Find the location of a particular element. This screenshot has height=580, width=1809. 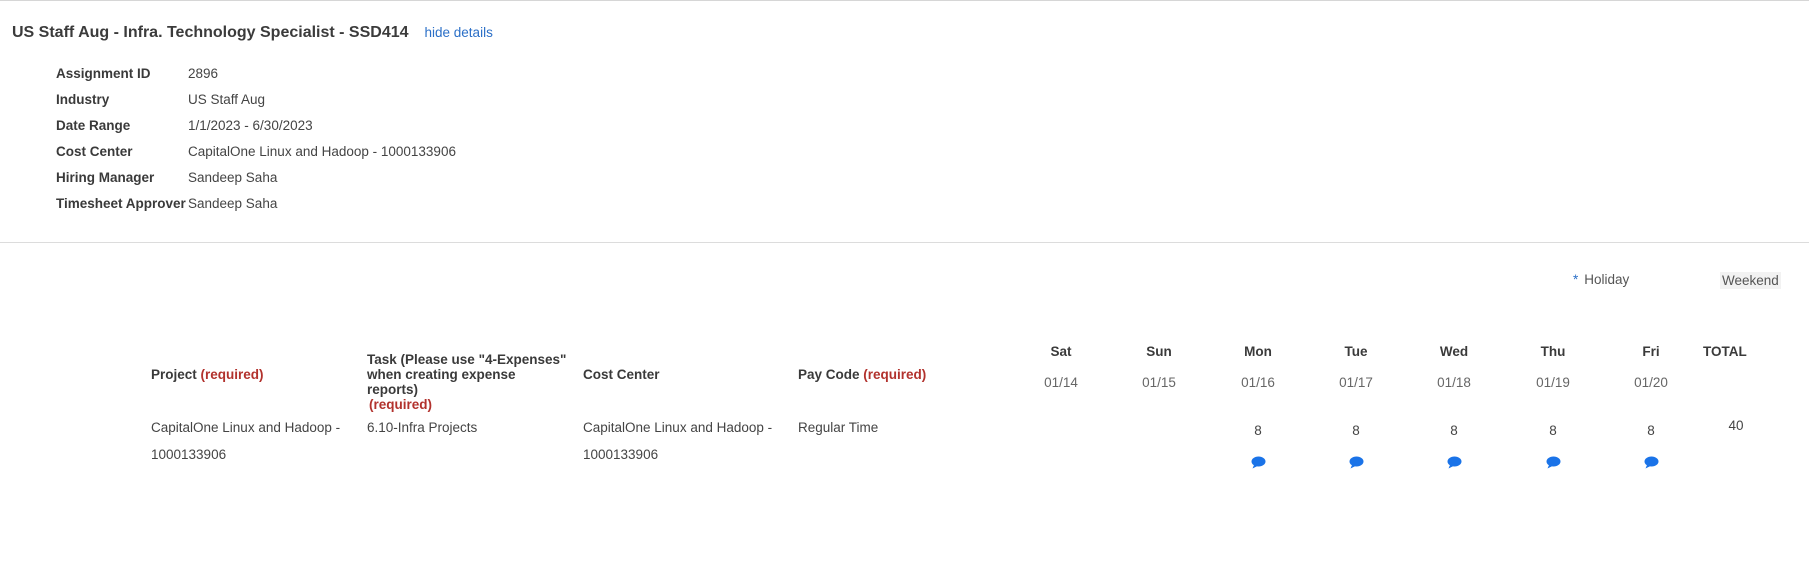

detail-row-date-range: Date Range 1/1/2023 - 6/30/2023 is located at coordinates (256, 125).